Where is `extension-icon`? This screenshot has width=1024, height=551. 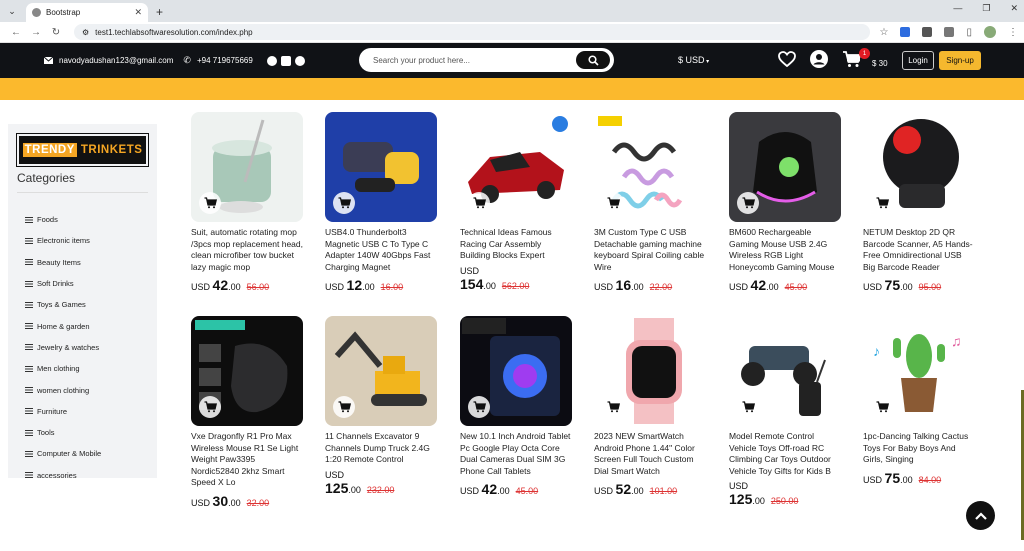
extension-icon is located at coordinates (905, 32).